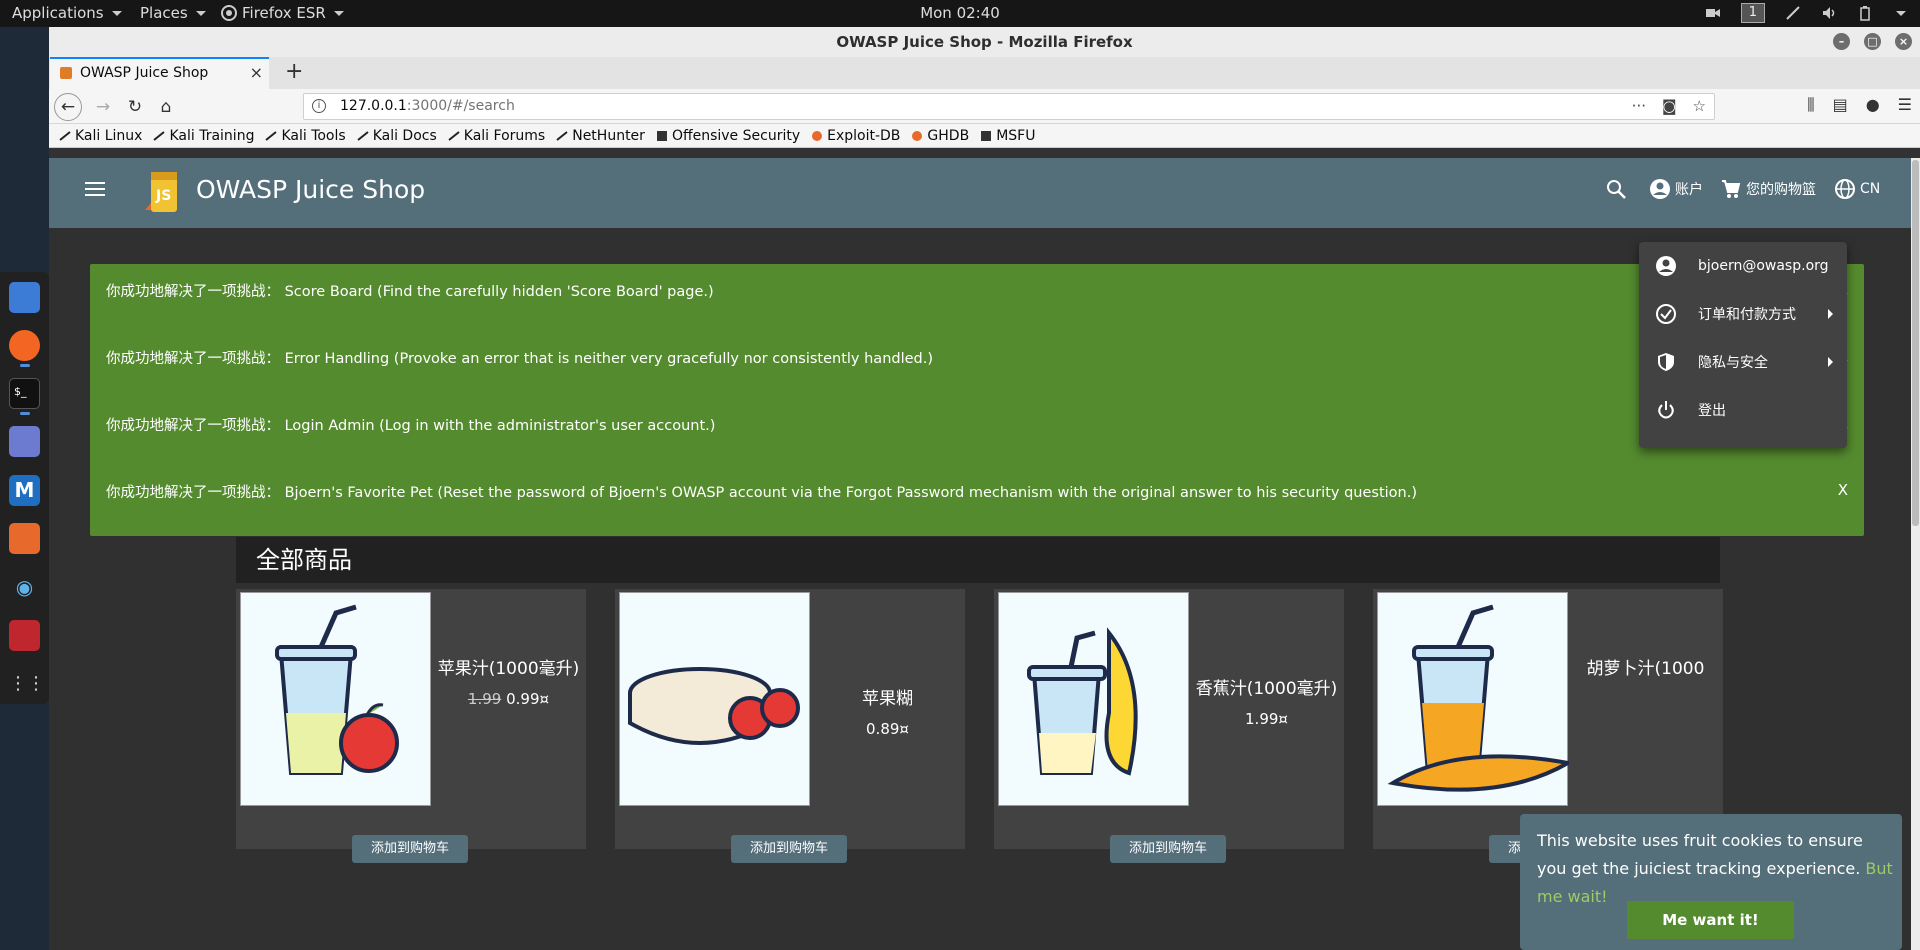  What do you see at coordinates (1733, 363) in the screenshot?
I see `privacy-label: 隐私与安全` at bounding box center [1733, 363].